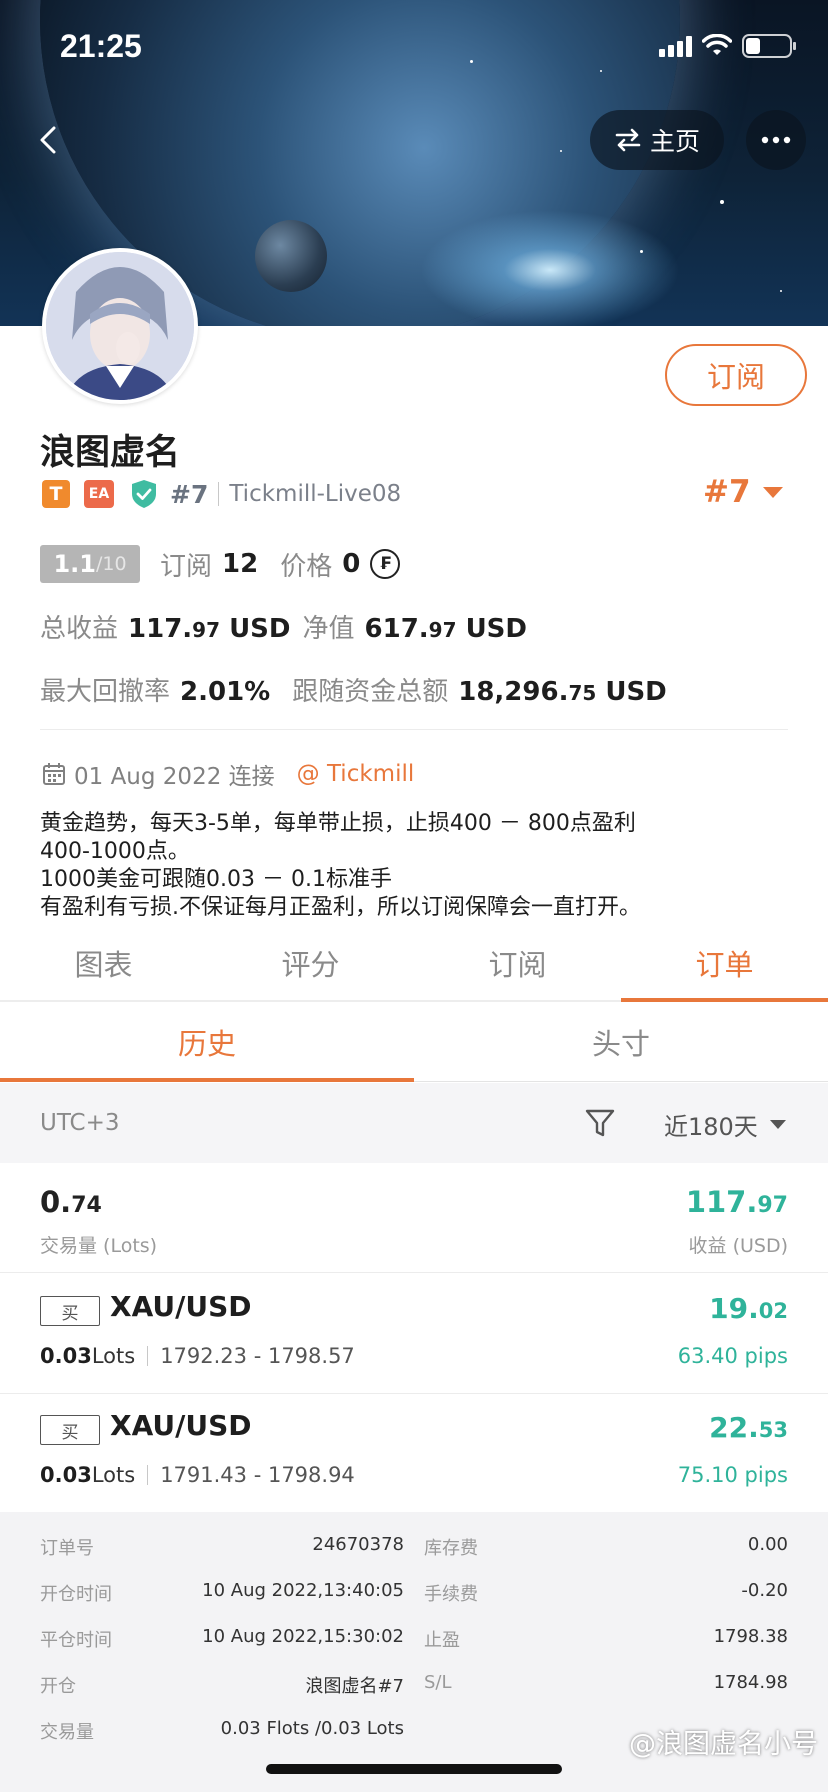  I want to click on main-tabs: 图表 评分 订阅 订单, so click(414, 970).